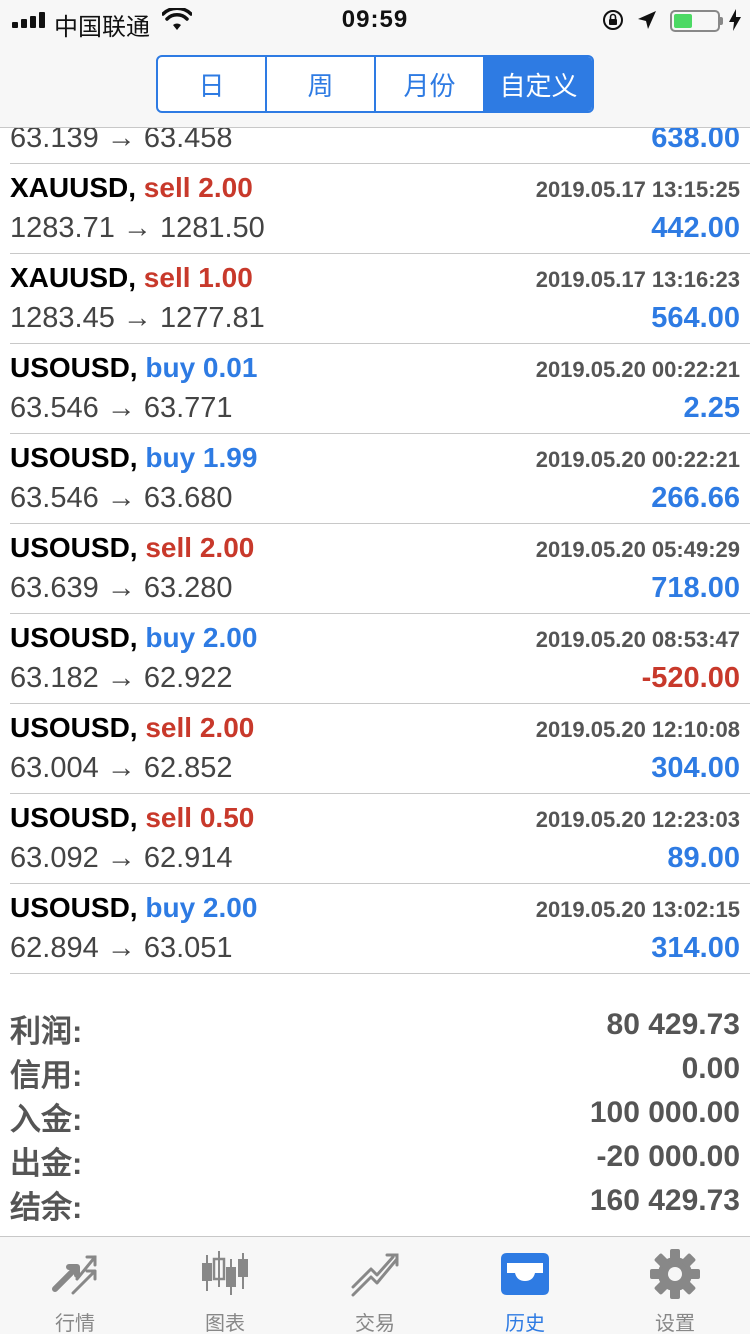 This screenshot has height=1334, width=750. Describe the element at coordinates (133, 458) in the screenshot. I see `trade-title: USOUSD, buy 1.99` at that location.